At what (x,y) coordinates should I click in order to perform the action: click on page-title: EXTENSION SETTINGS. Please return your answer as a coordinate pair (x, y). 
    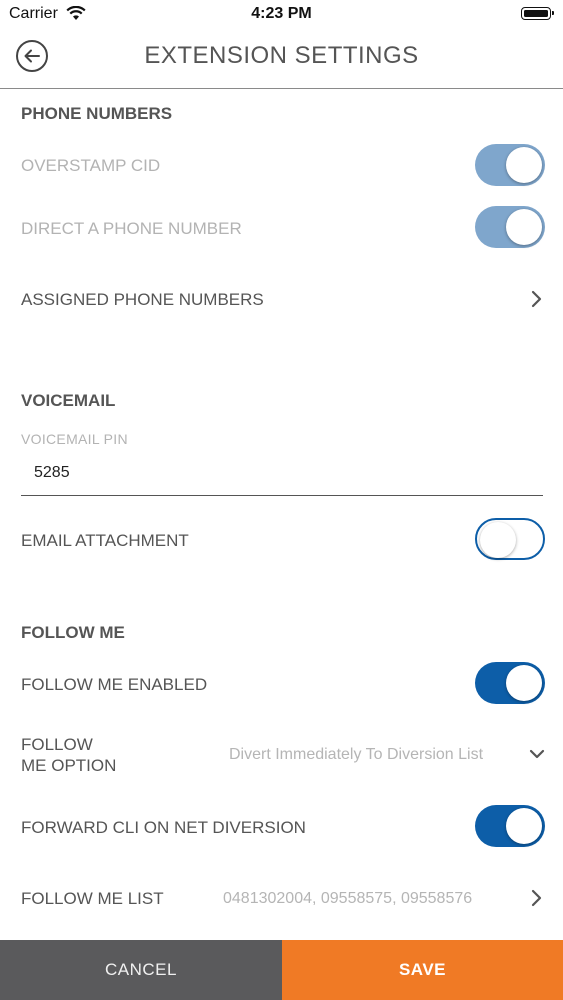
    Looking at the image, I should click on (281, 55).